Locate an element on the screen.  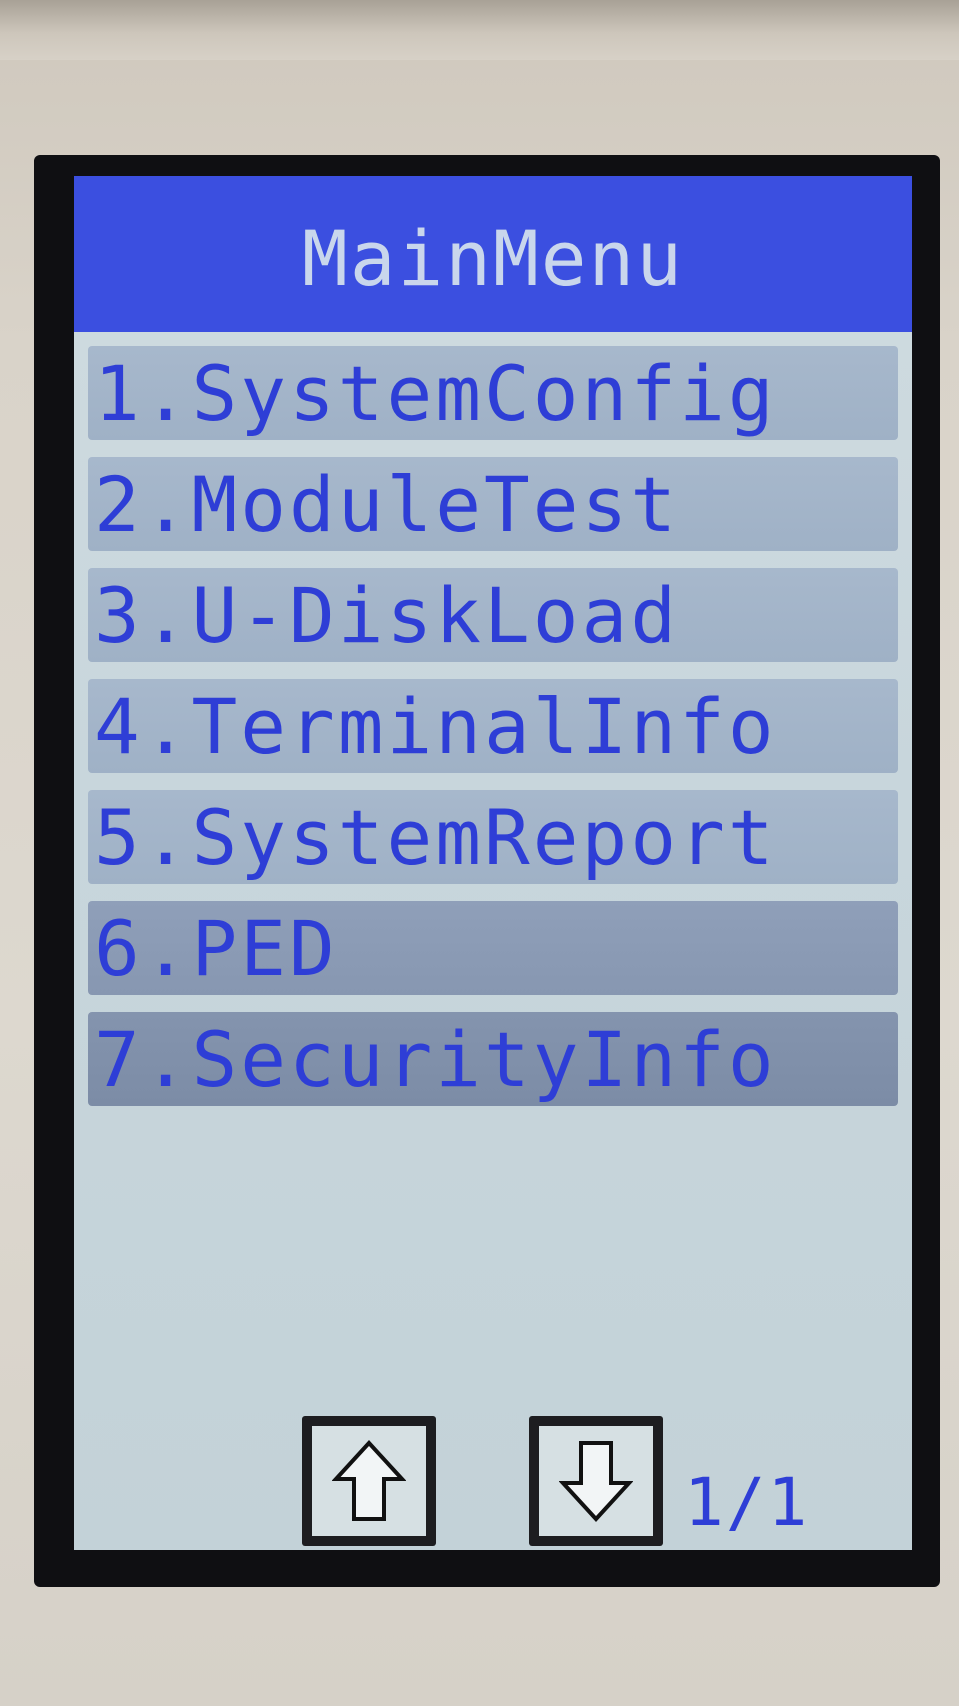
page-down-button is located at coordinates (596, 1481).